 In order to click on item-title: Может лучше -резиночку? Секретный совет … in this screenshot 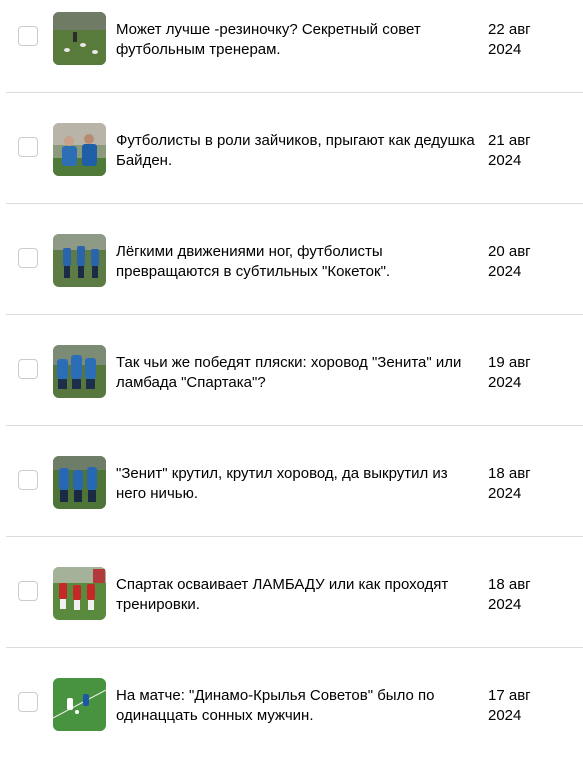, I will do `click(297, 40)`.